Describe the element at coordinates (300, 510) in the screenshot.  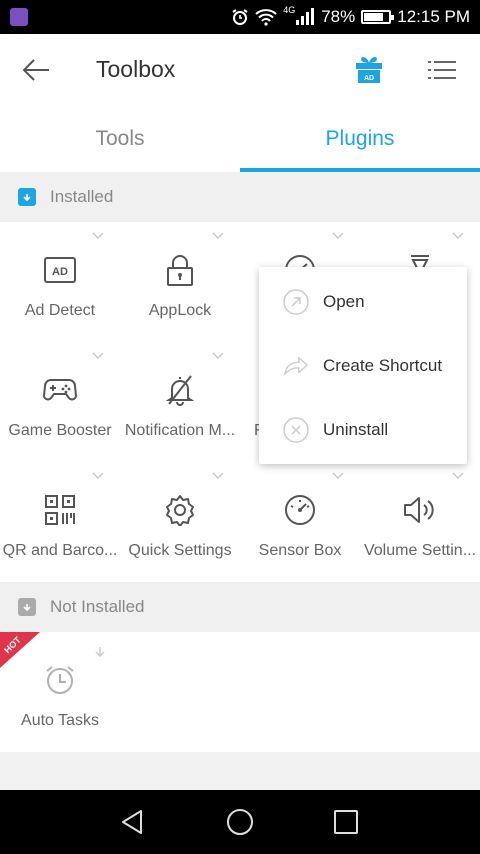
I see `gauge-icon` at that location.